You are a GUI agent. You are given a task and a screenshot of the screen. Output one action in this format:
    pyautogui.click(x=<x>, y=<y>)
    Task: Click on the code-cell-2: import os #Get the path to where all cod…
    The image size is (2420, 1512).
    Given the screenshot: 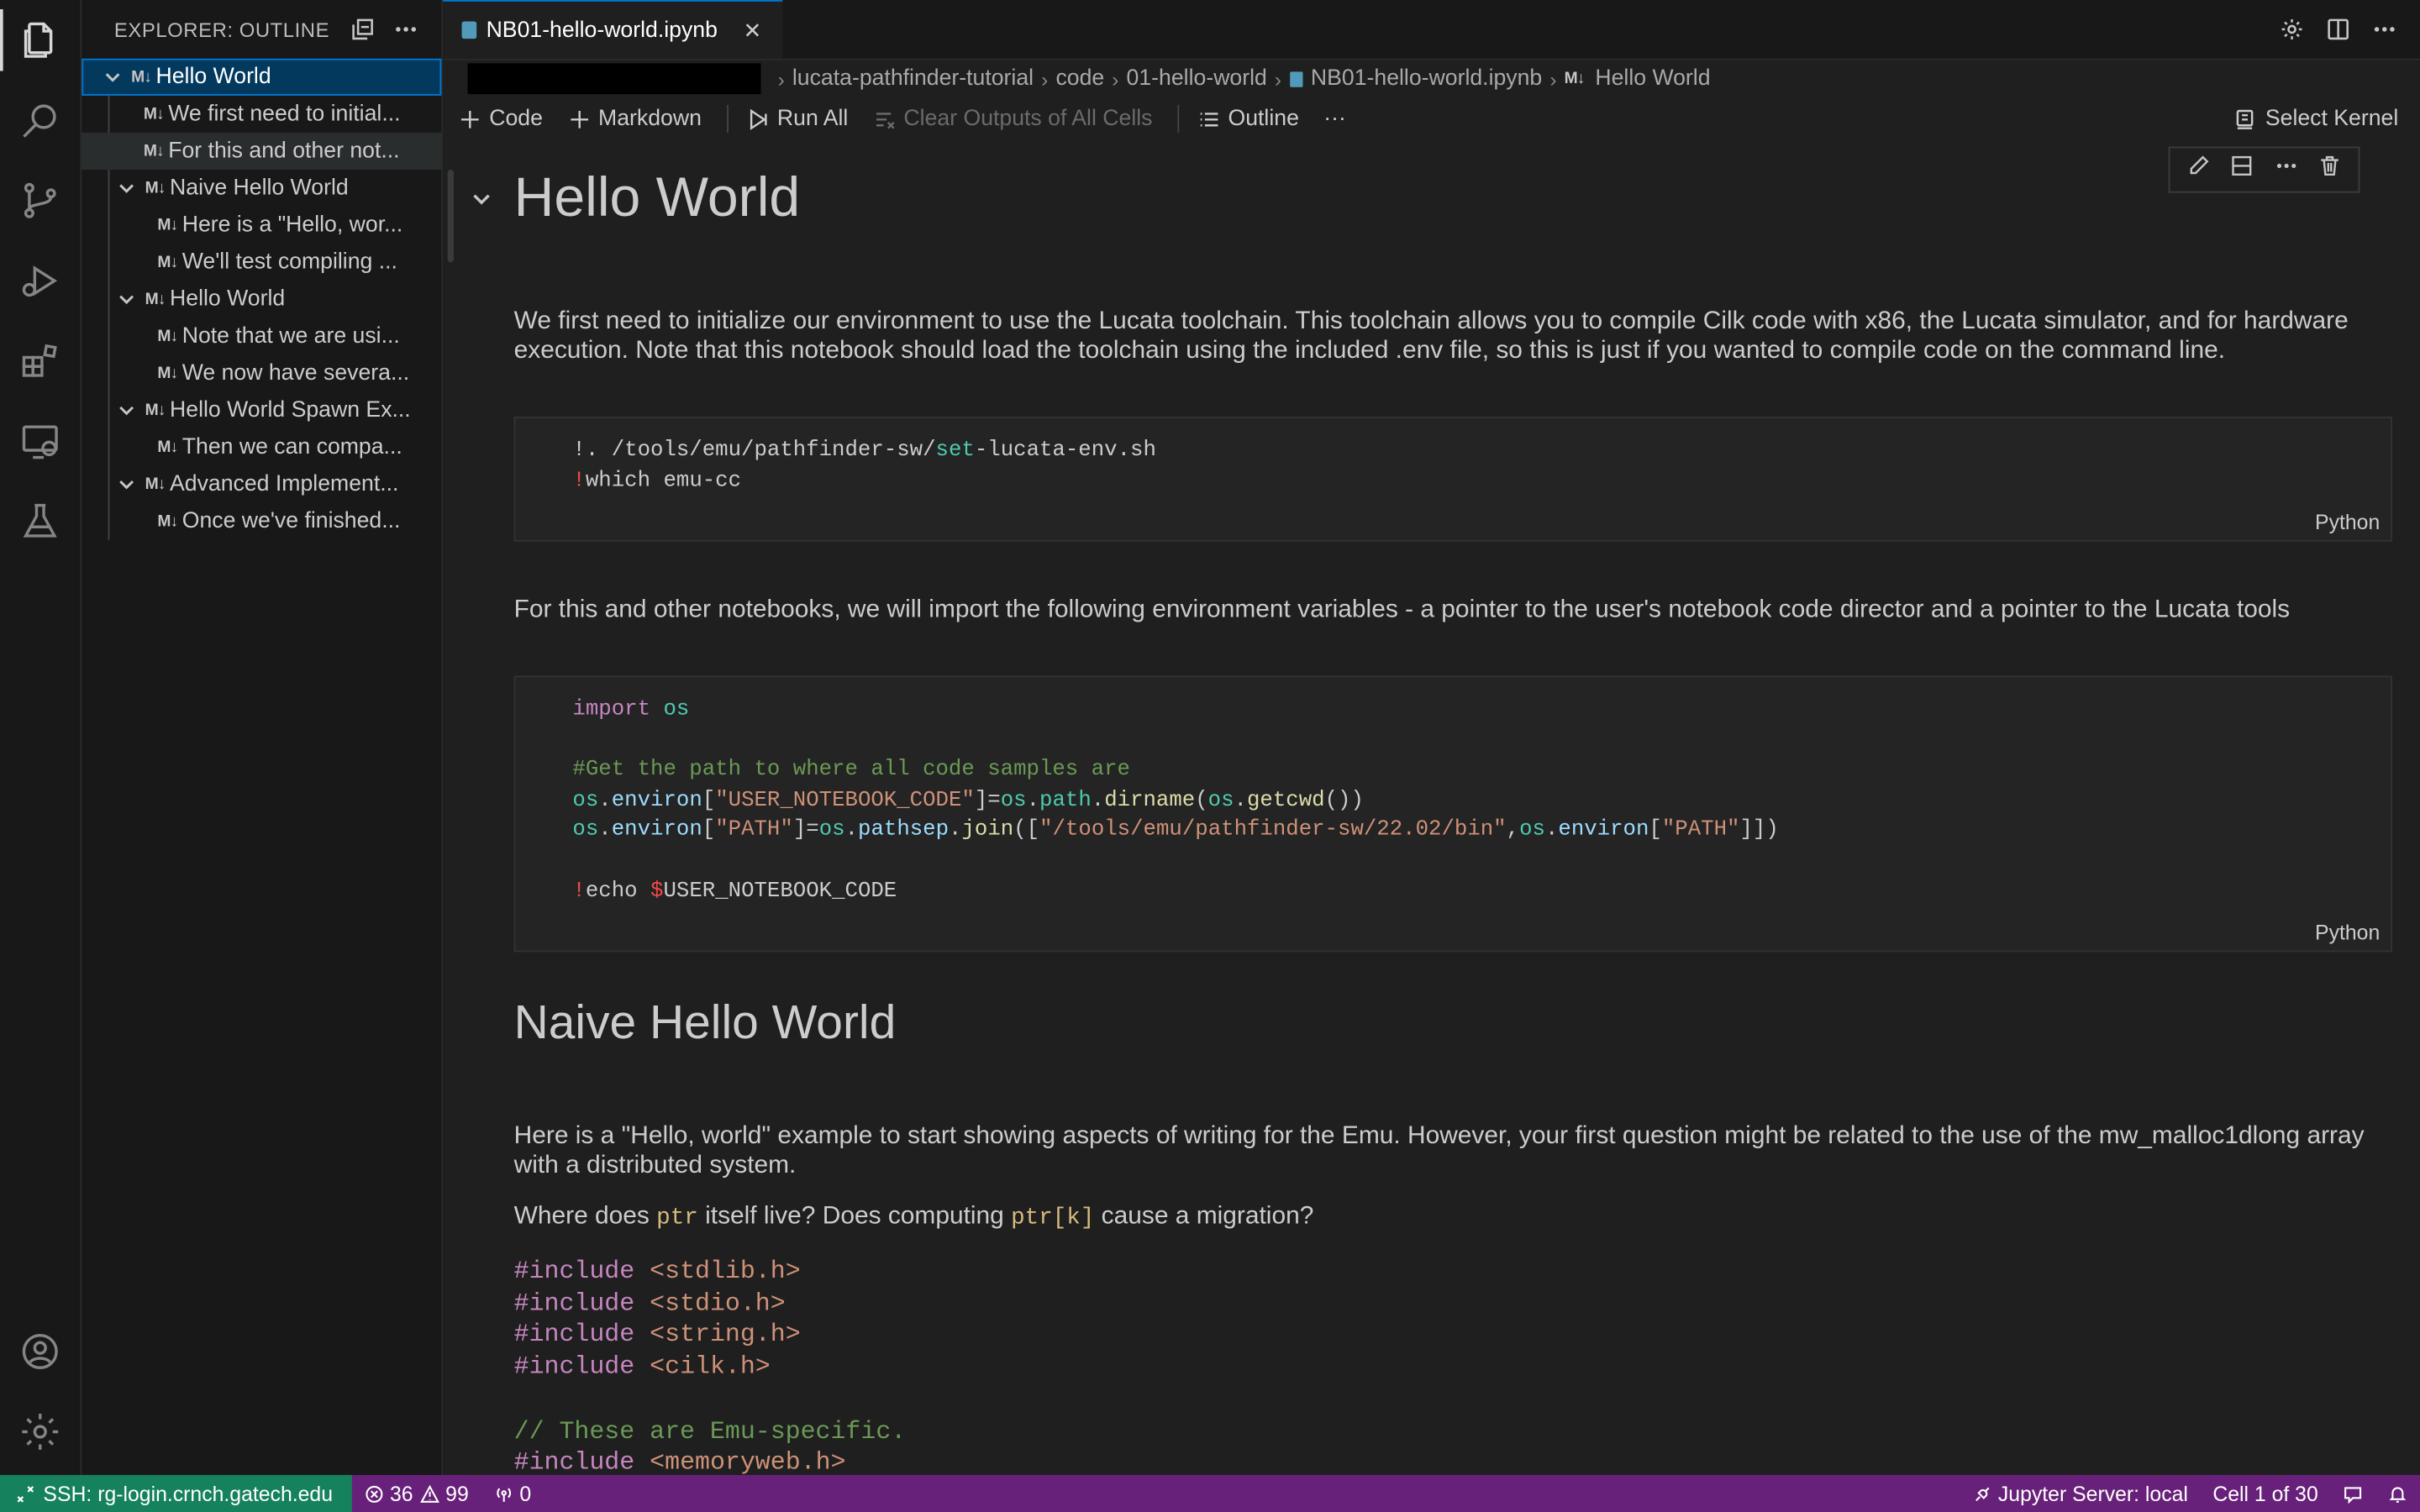 What is the action you would take?
    pyautogui.click(x=1452, y=814)
    